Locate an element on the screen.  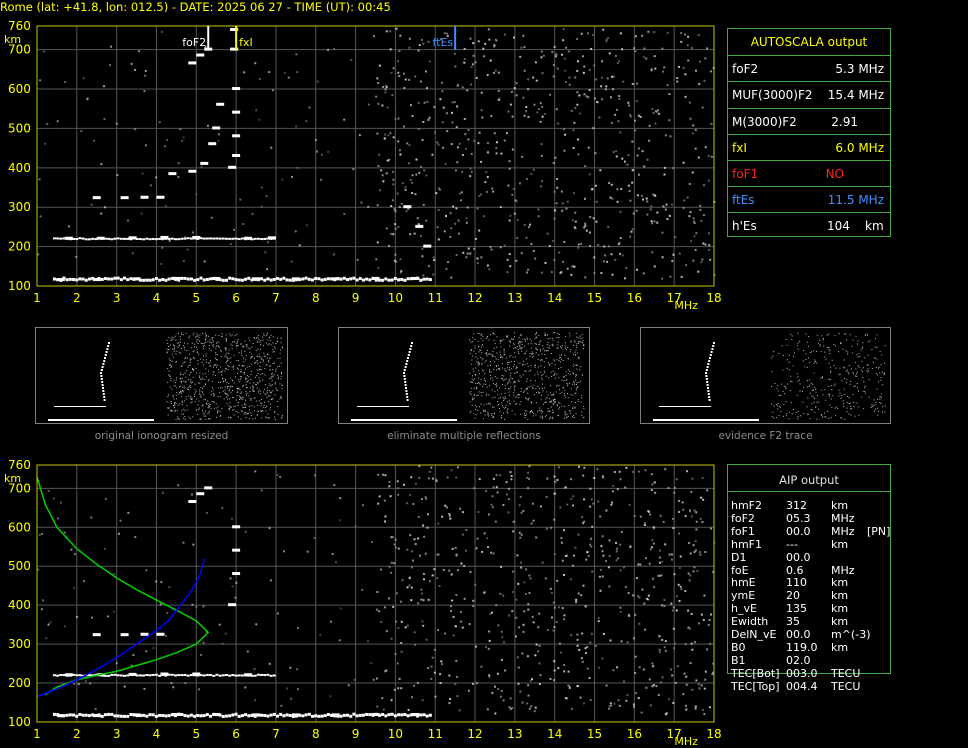
aip-row-value: 20 is located at coordinates (793, 596).